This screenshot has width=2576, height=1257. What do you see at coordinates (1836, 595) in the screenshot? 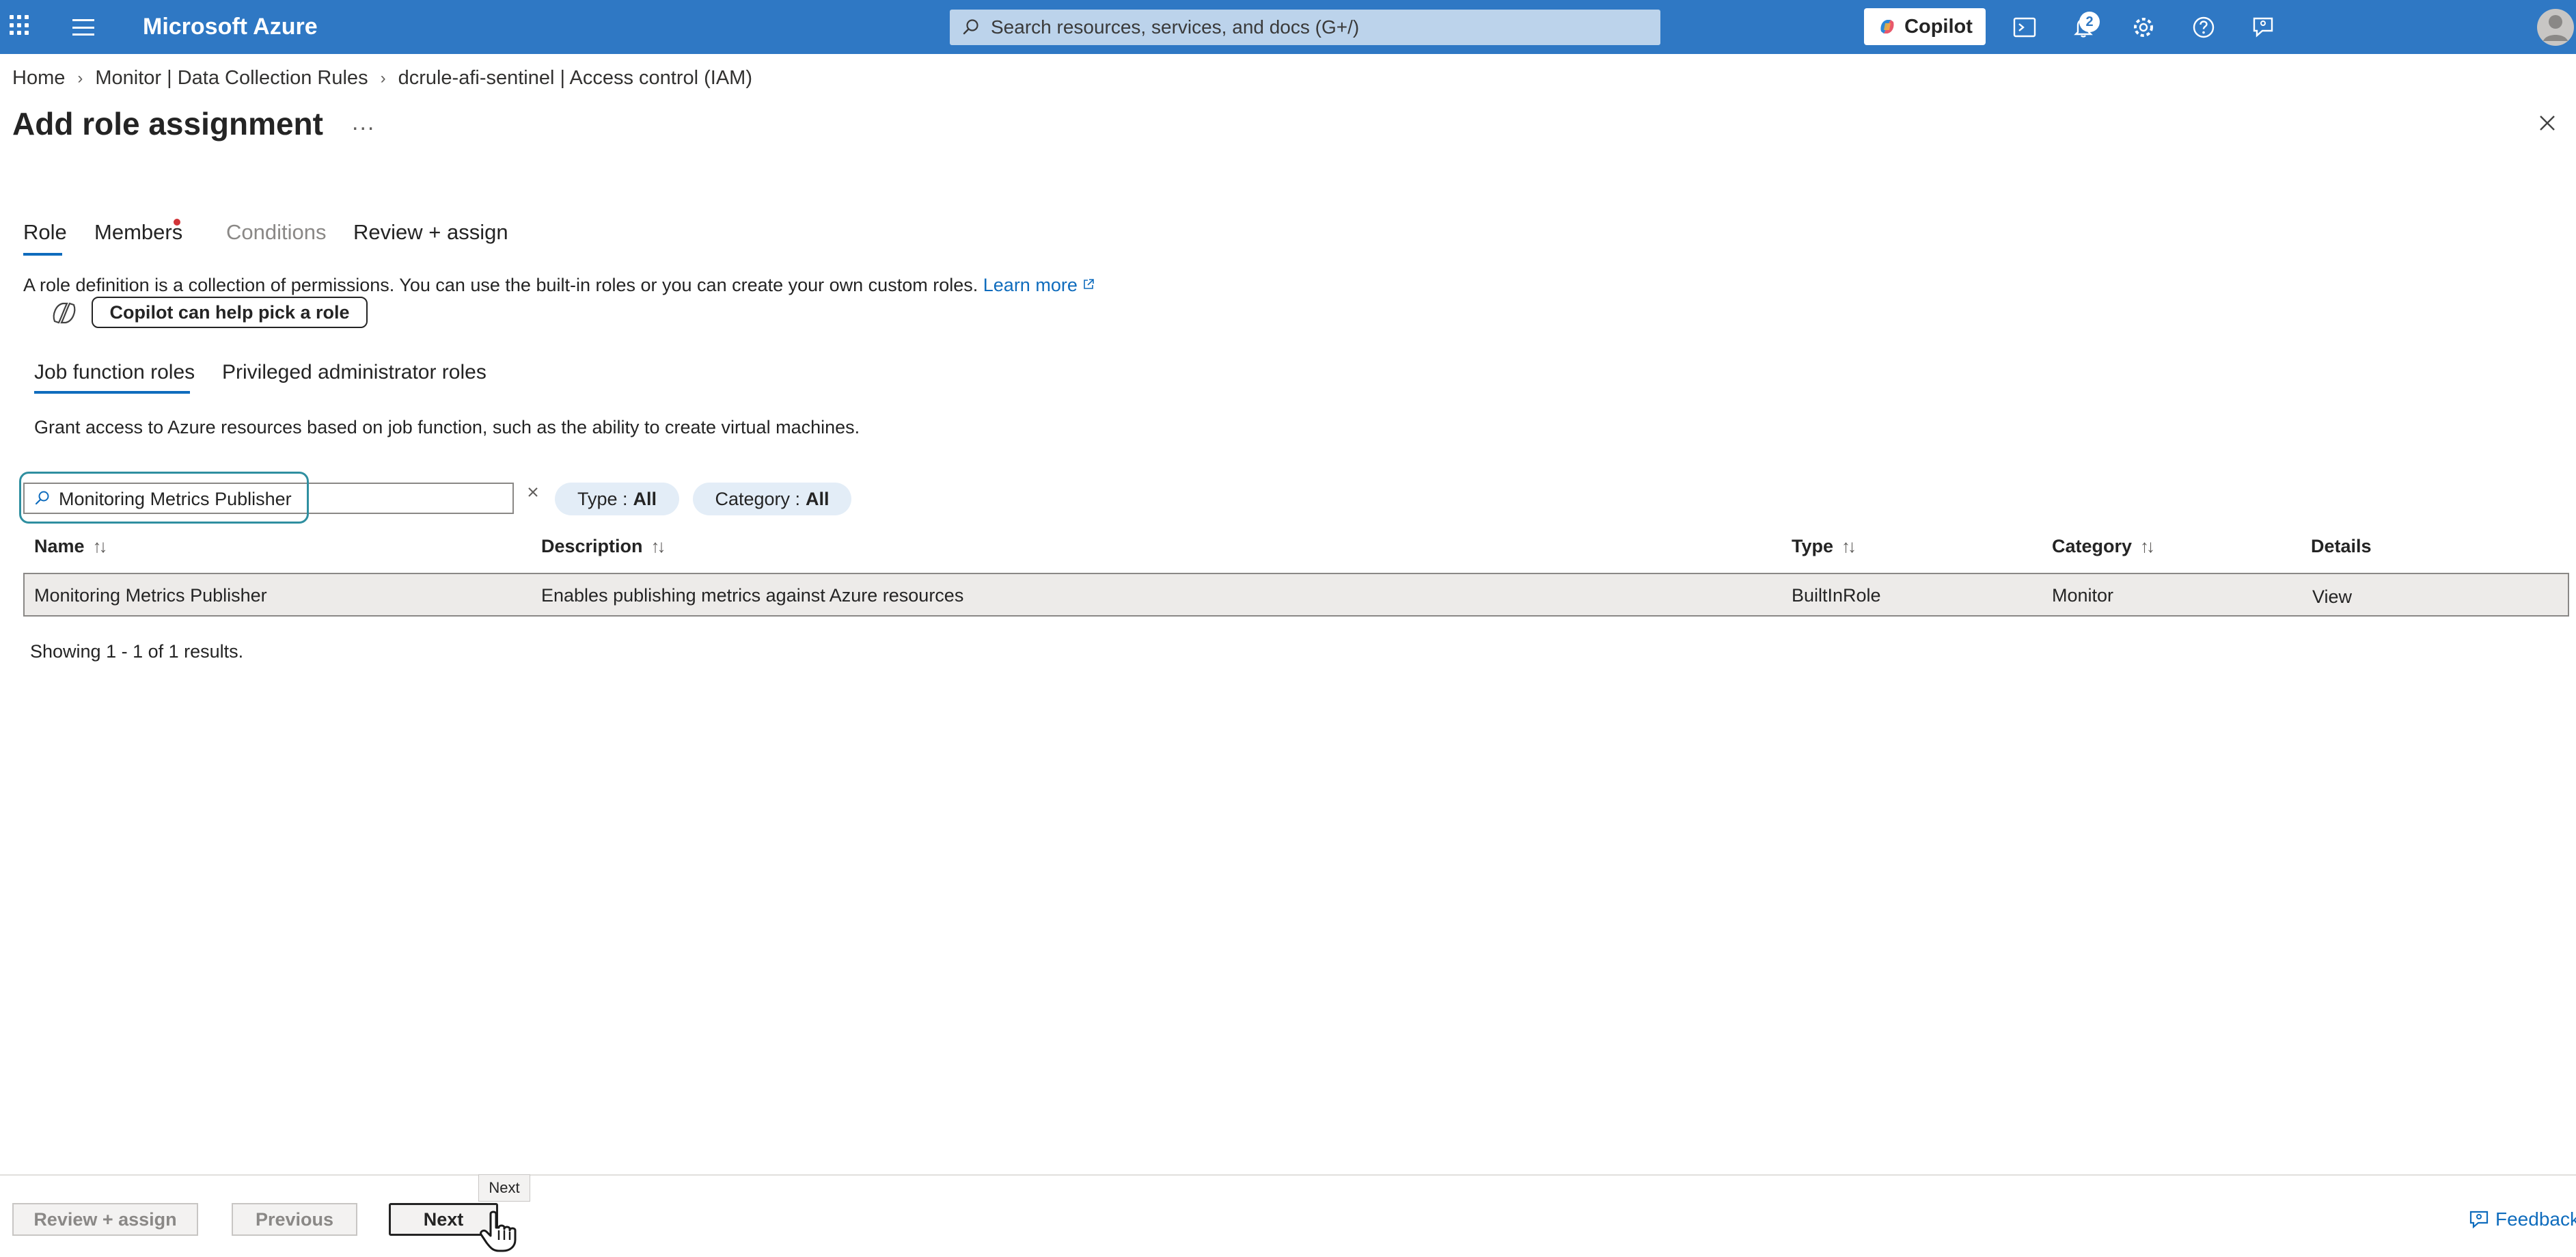
I see `row-role-type: BuiltInRole` at bounding box center [1836, 595].